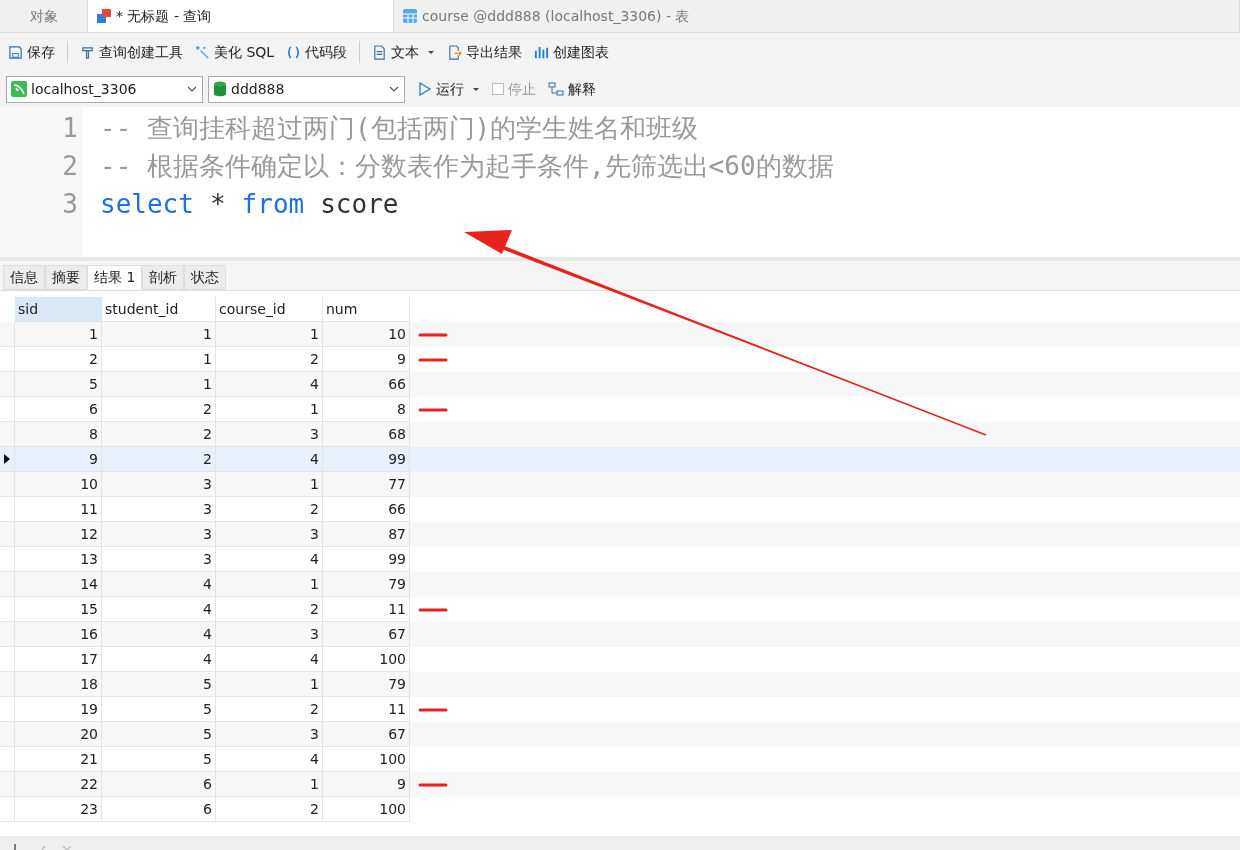  I want to click on code-comment: -- 根据条件确定以：分数表作为起手条件,先筛选出<60的数据, so click(467, 166).